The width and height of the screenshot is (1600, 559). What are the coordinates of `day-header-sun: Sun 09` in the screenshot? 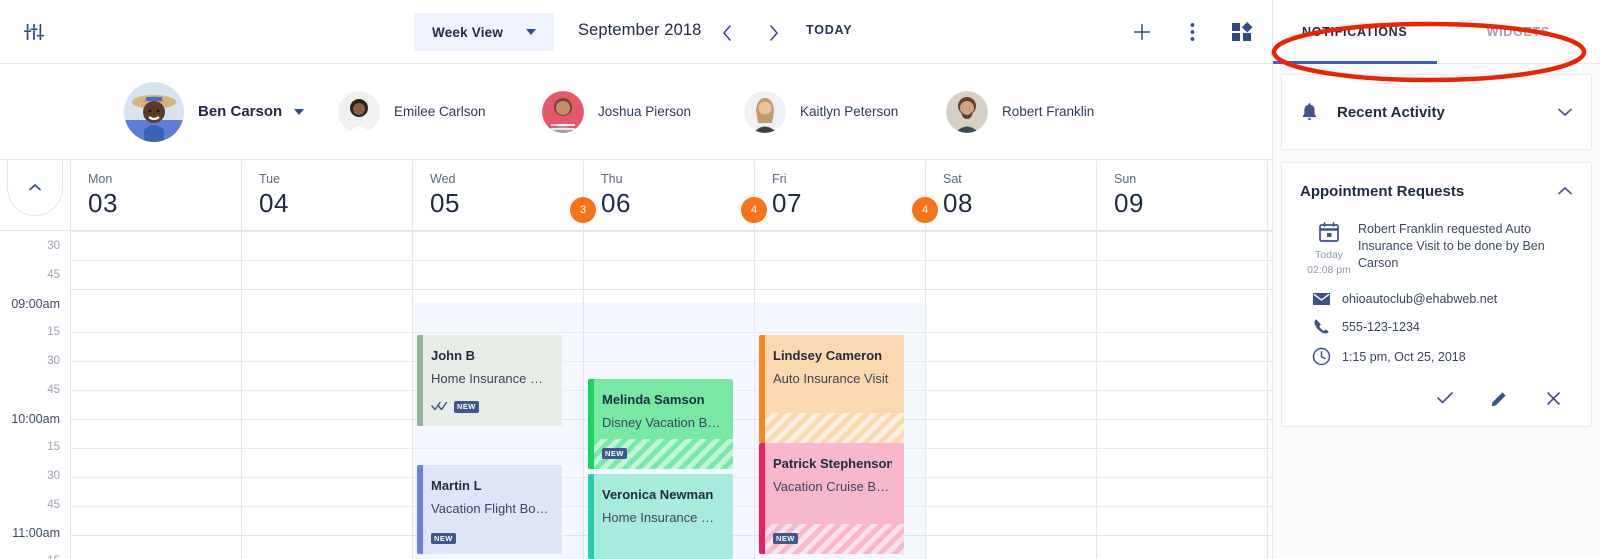 It's located at (1182, 196).